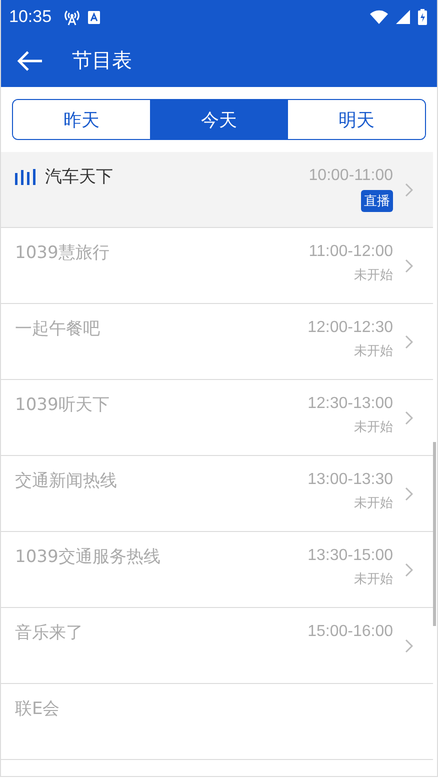 The width and height of the screenshot is (438, 778). What do you see at coordinates (422, 17) in the screenshot?
I see `battery-icon` at bounding box center [422, 17].